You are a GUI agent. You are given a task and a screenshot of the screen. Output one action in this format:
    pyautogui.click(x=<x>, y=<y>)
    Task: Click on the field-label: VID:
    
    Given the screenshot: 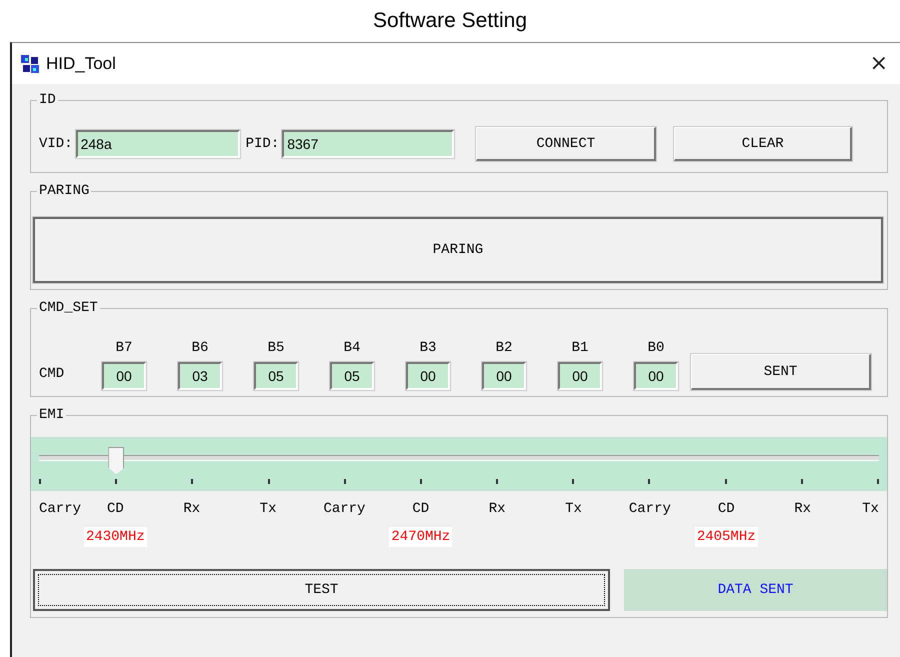 What is the action you would take?
    pyautogui.click(x=56, y=144)
    